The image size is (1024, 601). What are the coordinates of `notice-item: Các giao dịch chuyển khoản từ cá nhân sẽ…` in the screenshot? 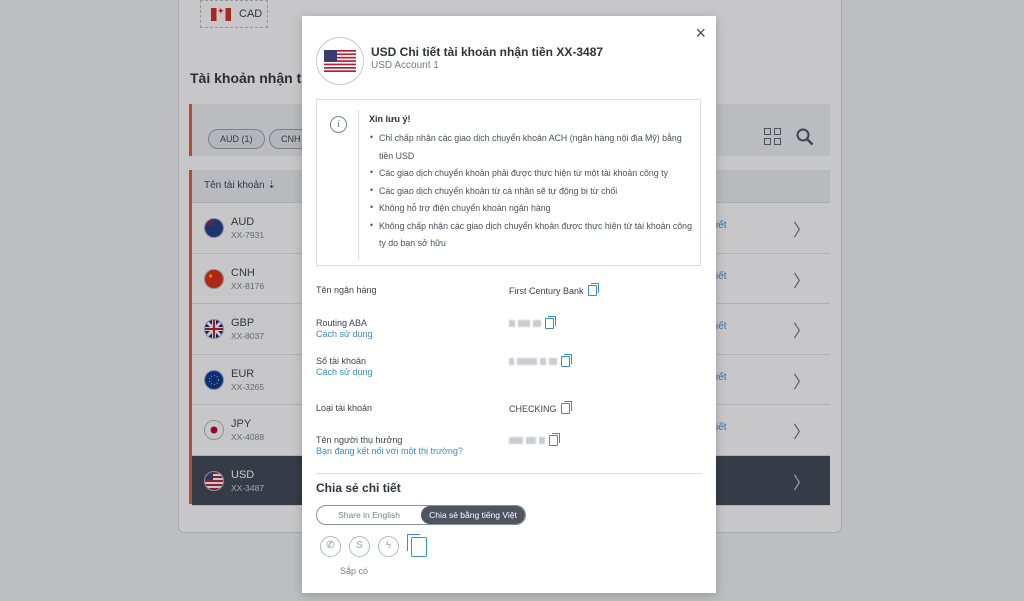 It's located at (529, 191).